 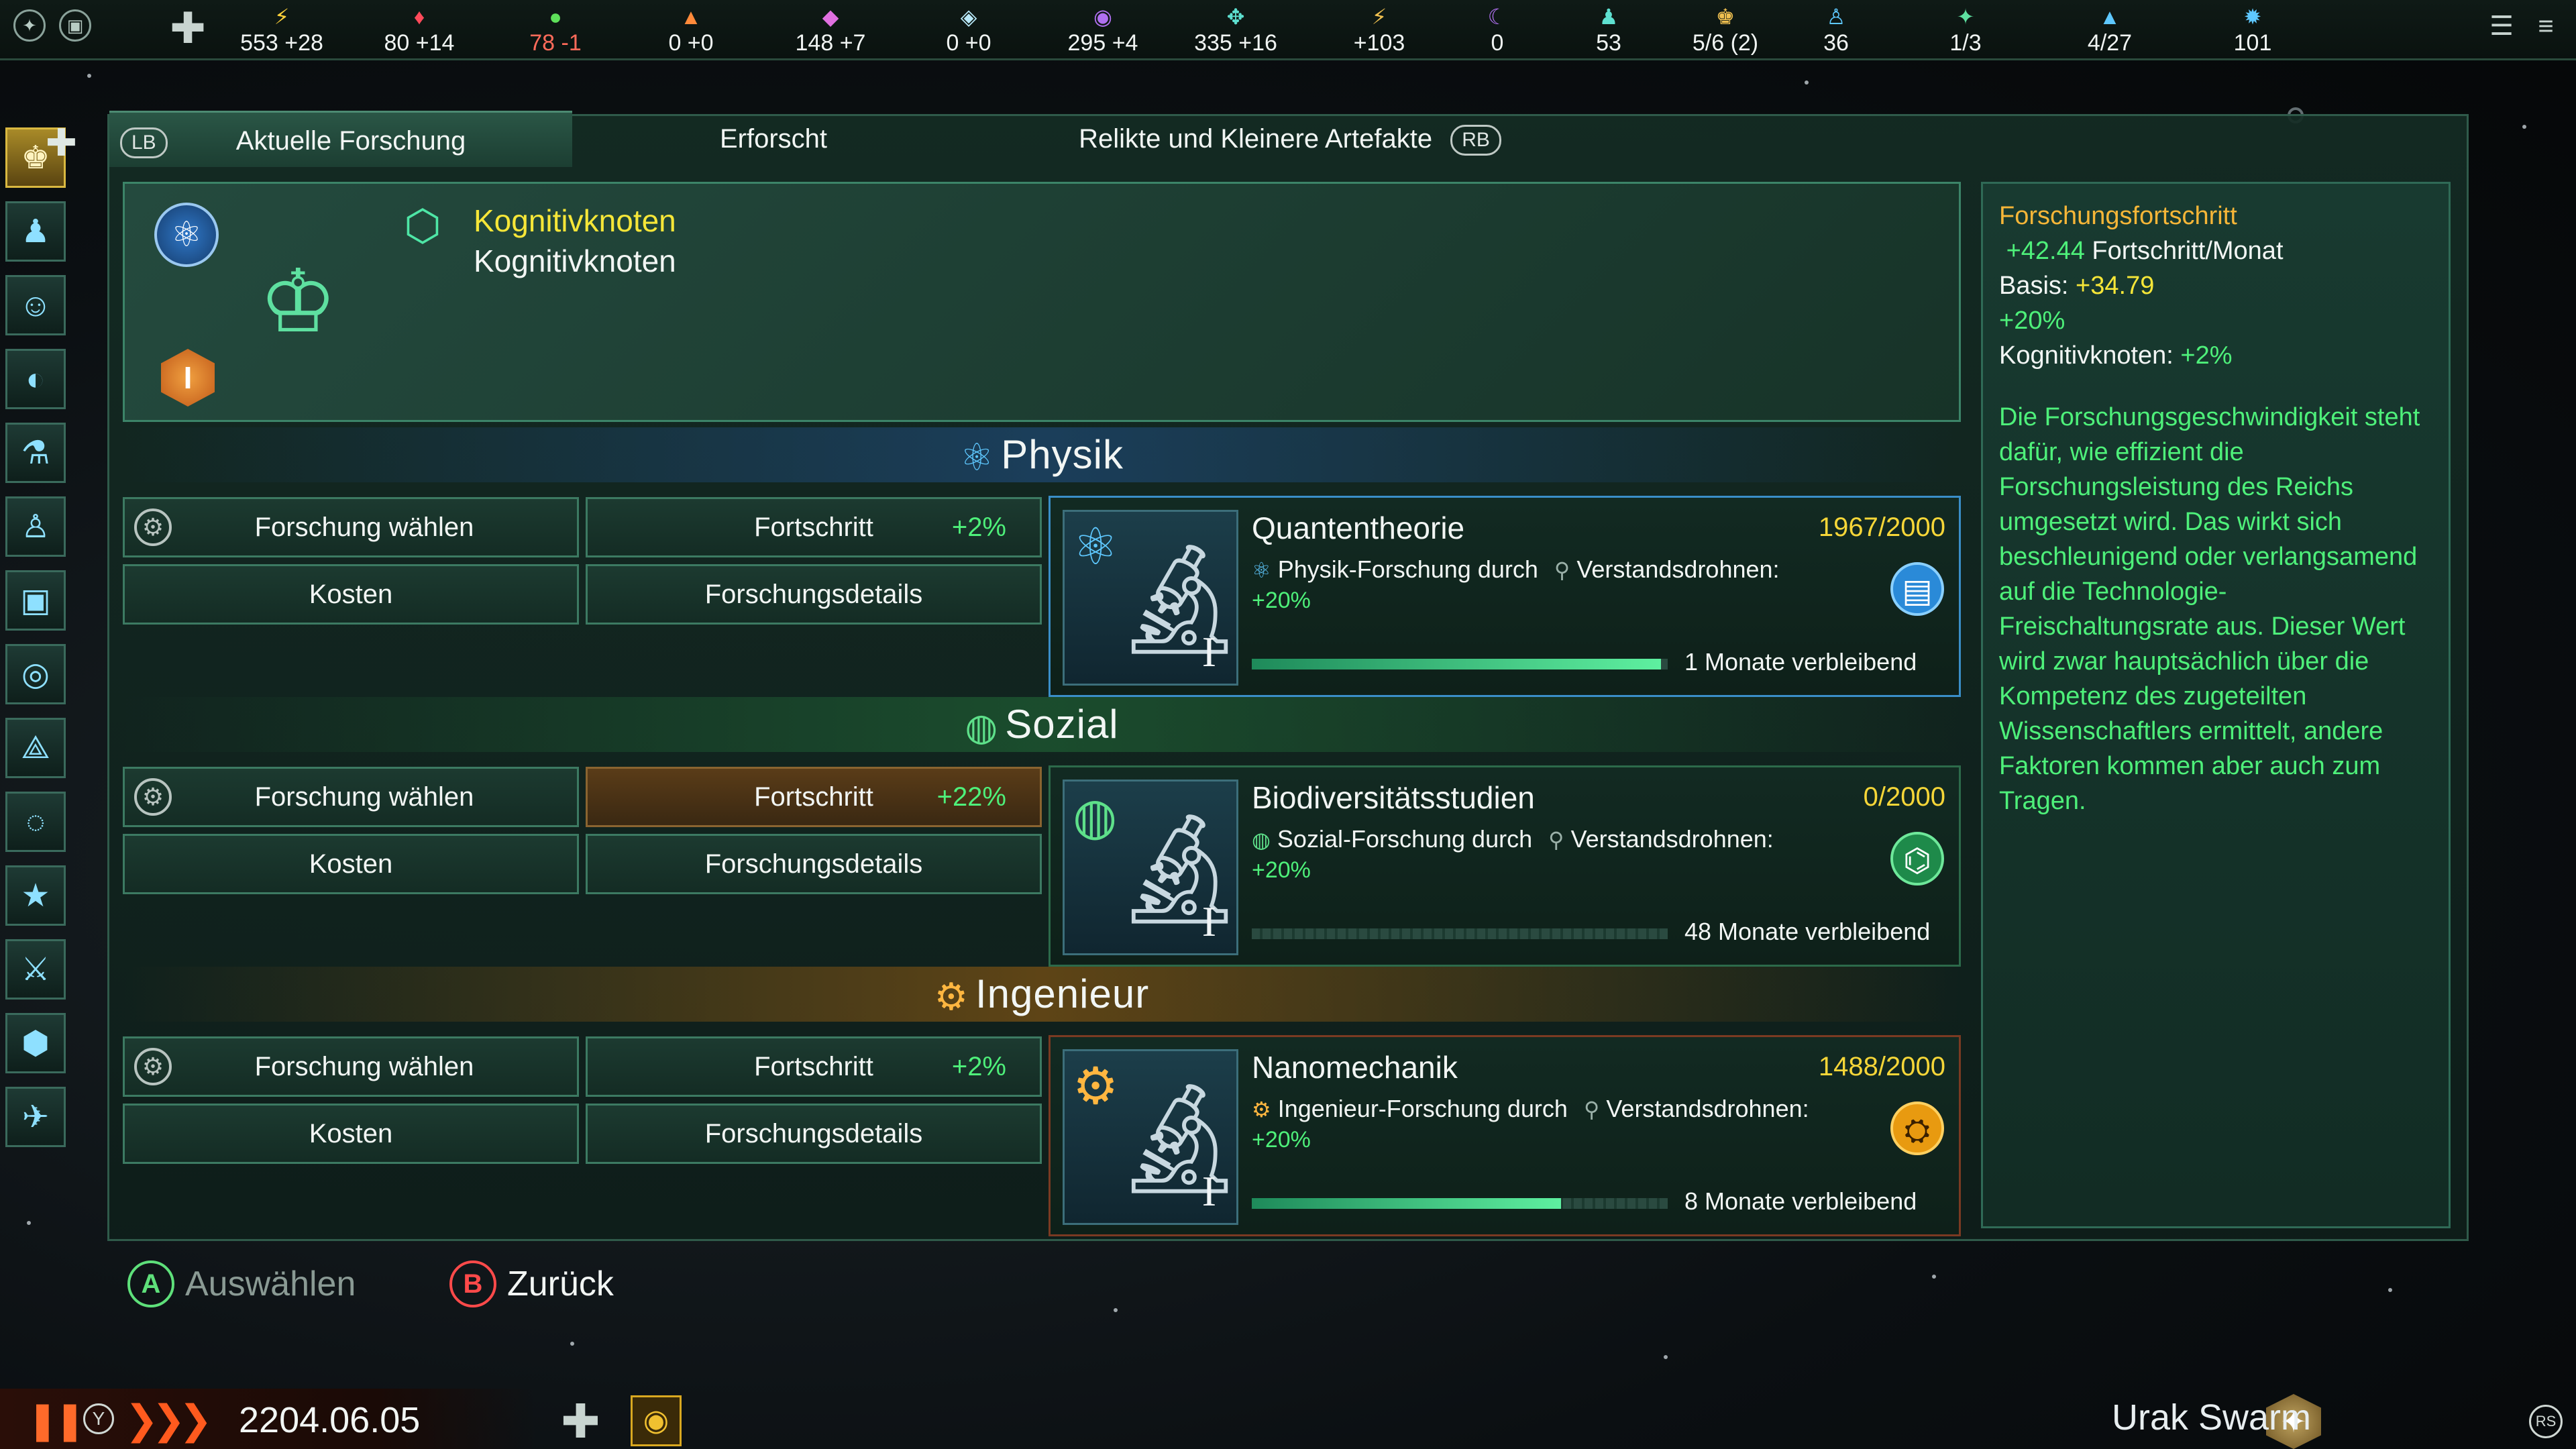 I want to click on tech-image: ⚛ 🔬︎ I, so click(x=1155, y=598).